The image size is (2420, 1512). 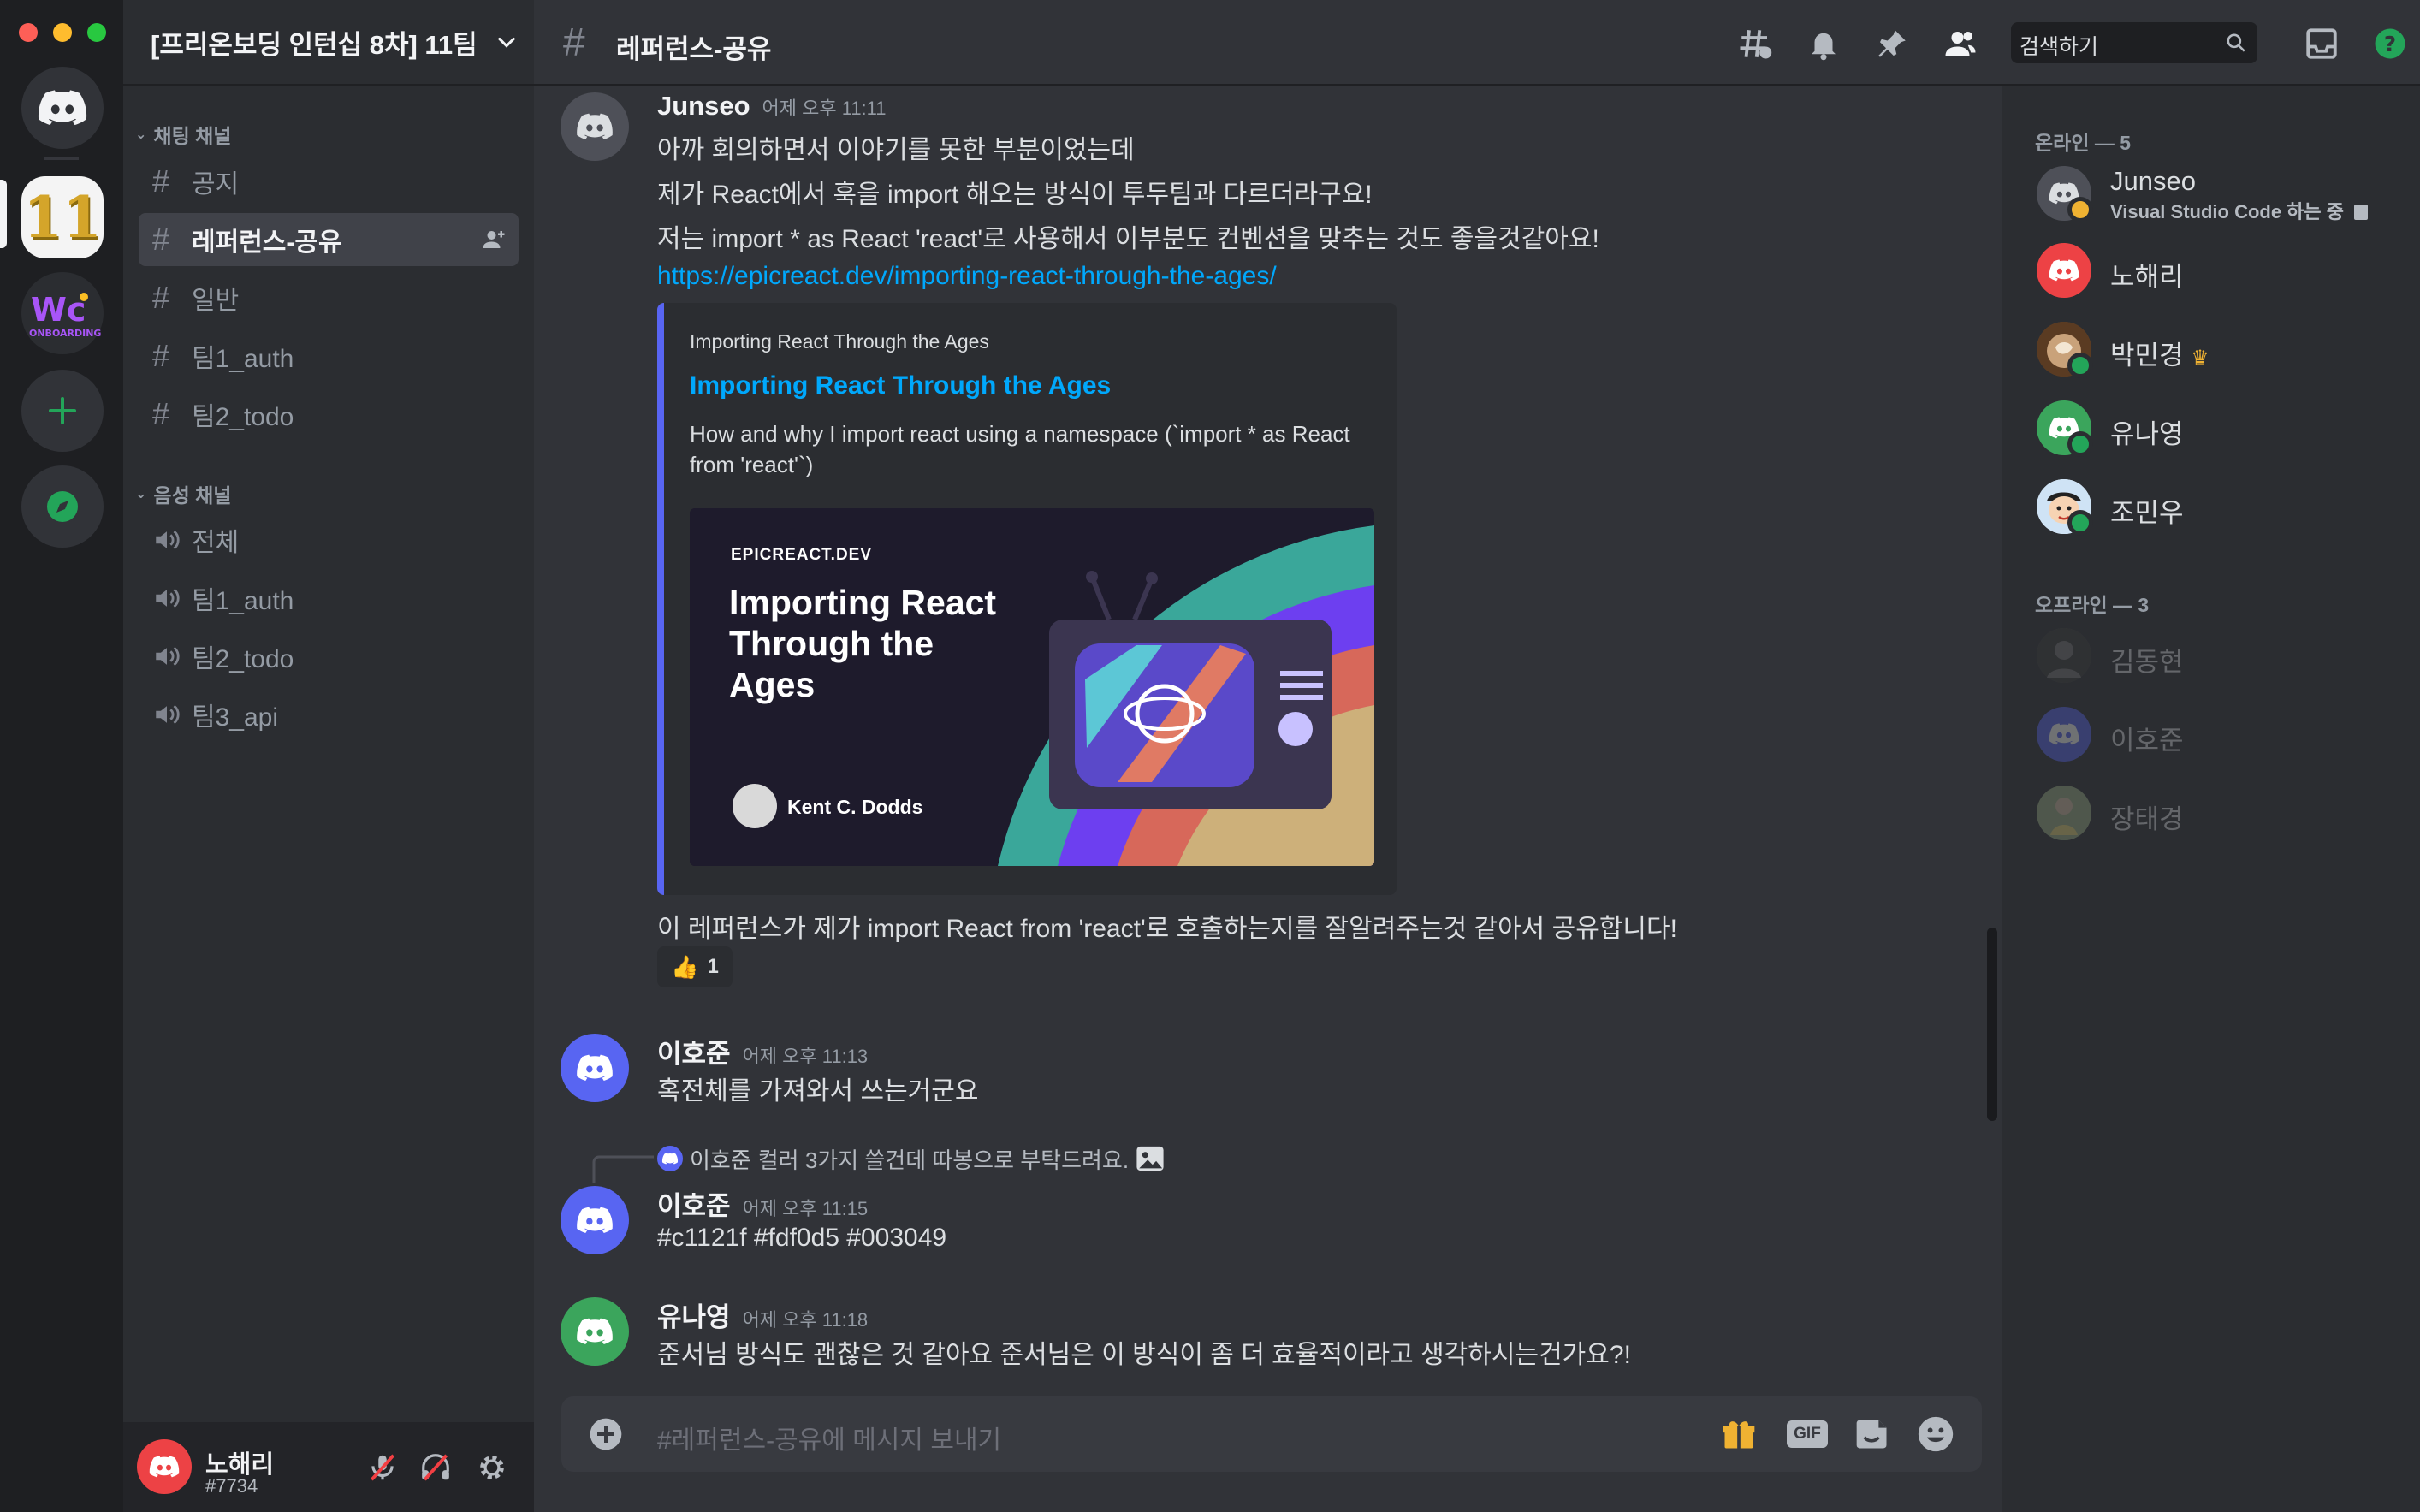 I want to click on inbox-icon, so click(x=2322, y=44).